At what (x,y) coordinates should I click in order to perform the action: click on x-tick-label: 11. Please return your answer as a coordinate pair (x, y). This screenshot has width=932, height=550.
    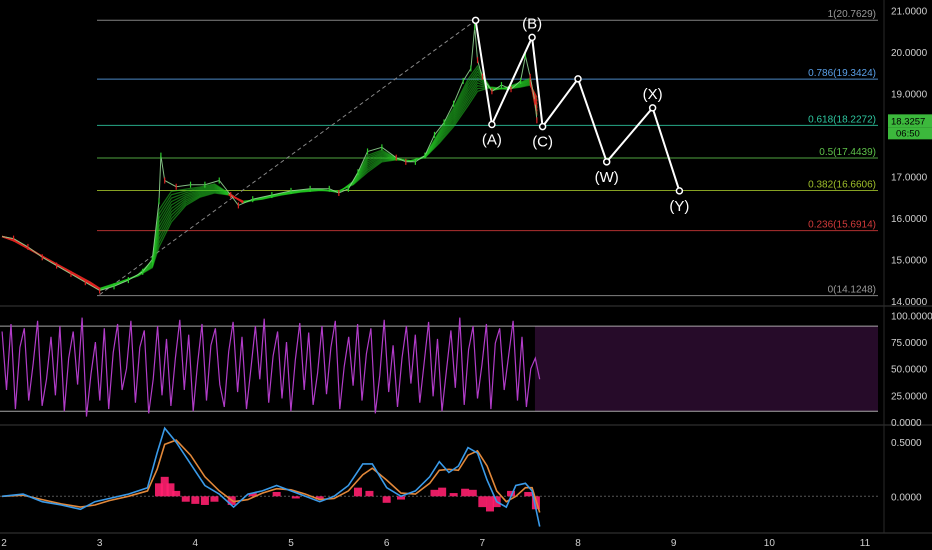
    Looking at the image, I should click on (865, 543).